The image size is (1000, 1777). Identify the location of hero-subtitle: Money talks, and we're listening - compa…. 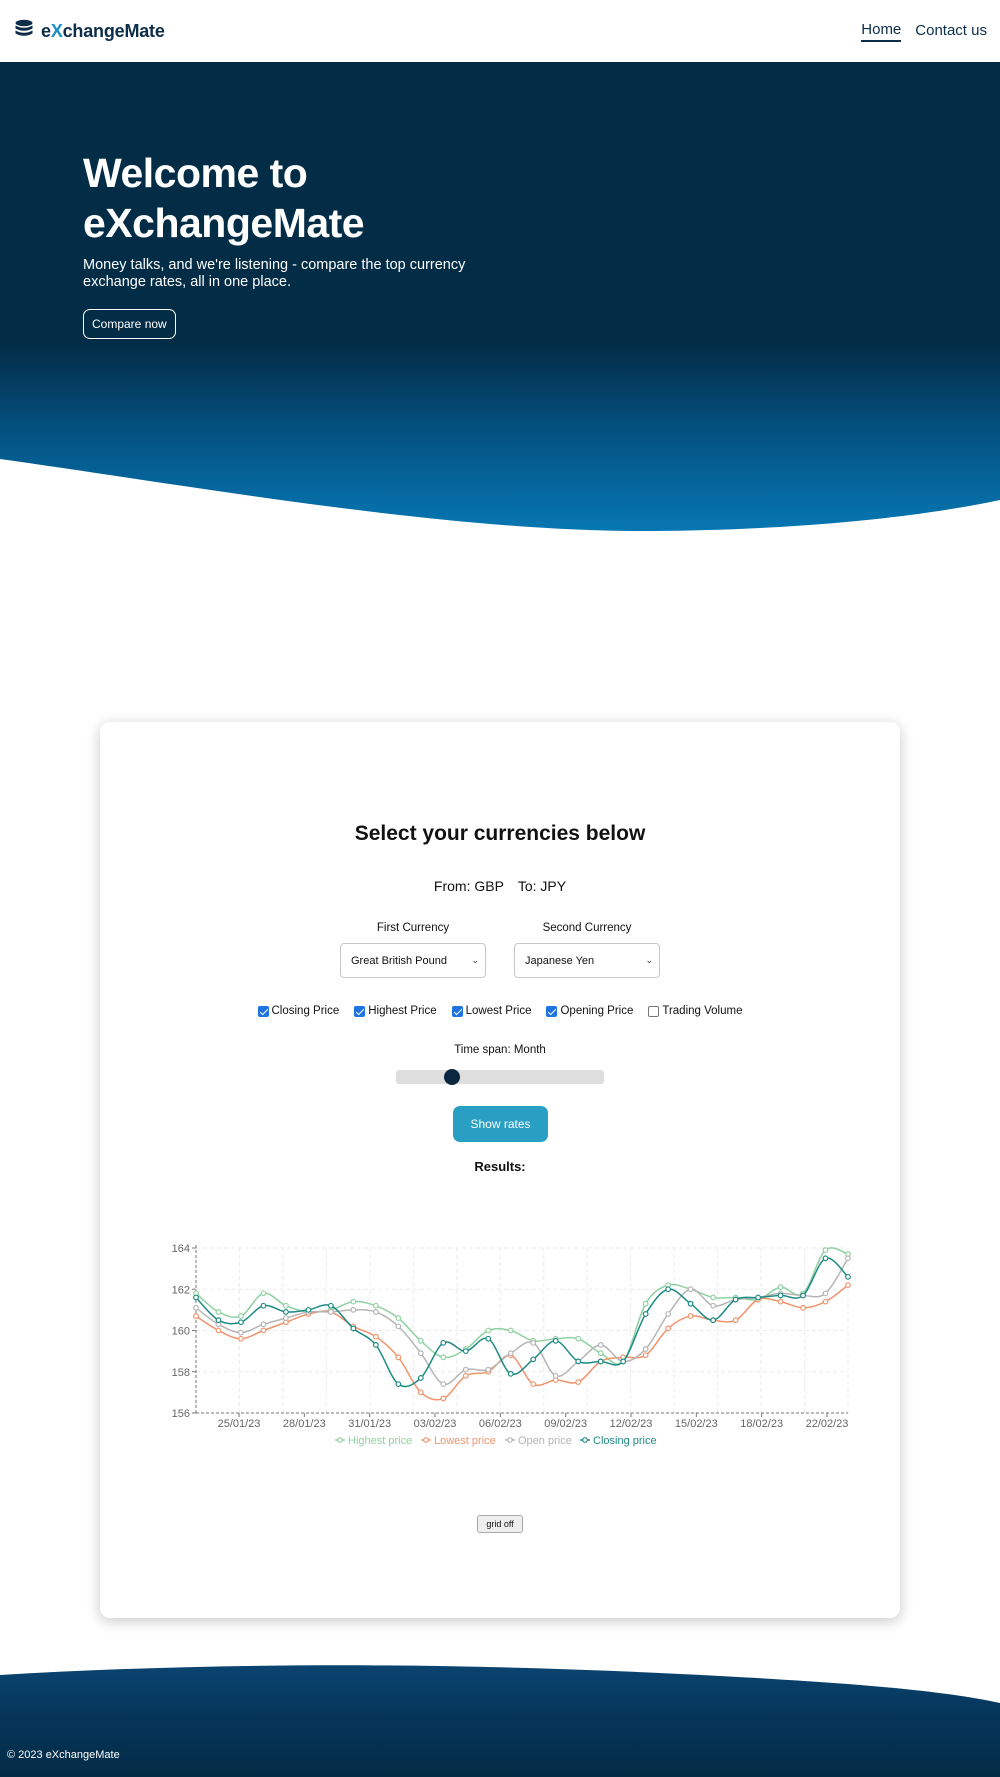
(274, 273).